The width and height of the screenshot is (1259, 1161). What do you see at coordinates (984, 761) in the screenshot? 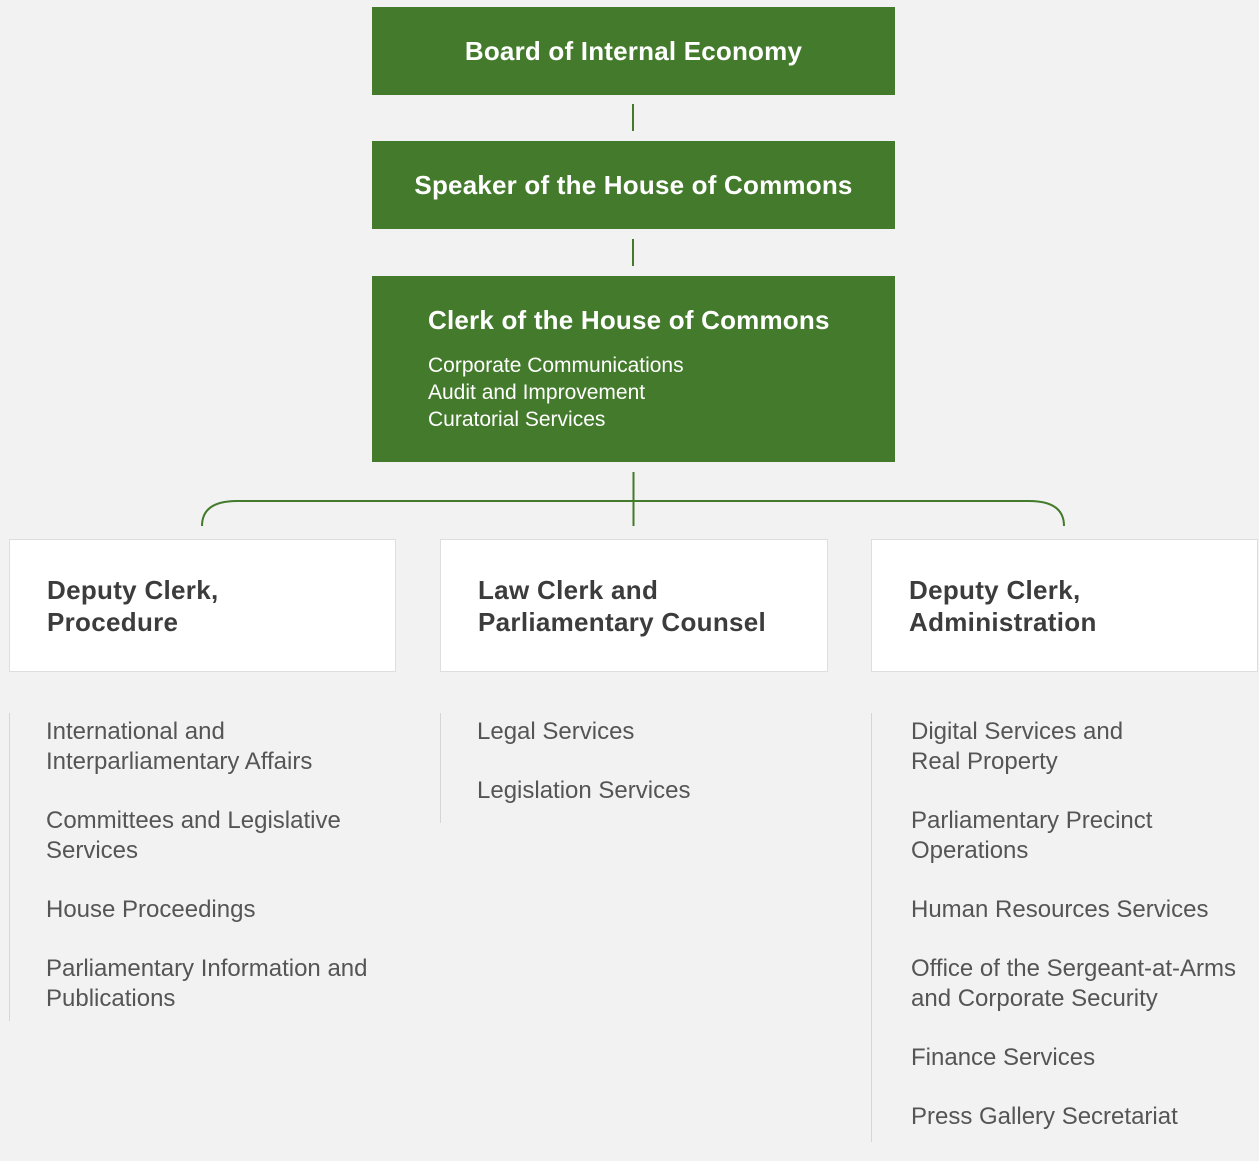
I see `list-item-line: Real Property` at bounding box center [984, 761].